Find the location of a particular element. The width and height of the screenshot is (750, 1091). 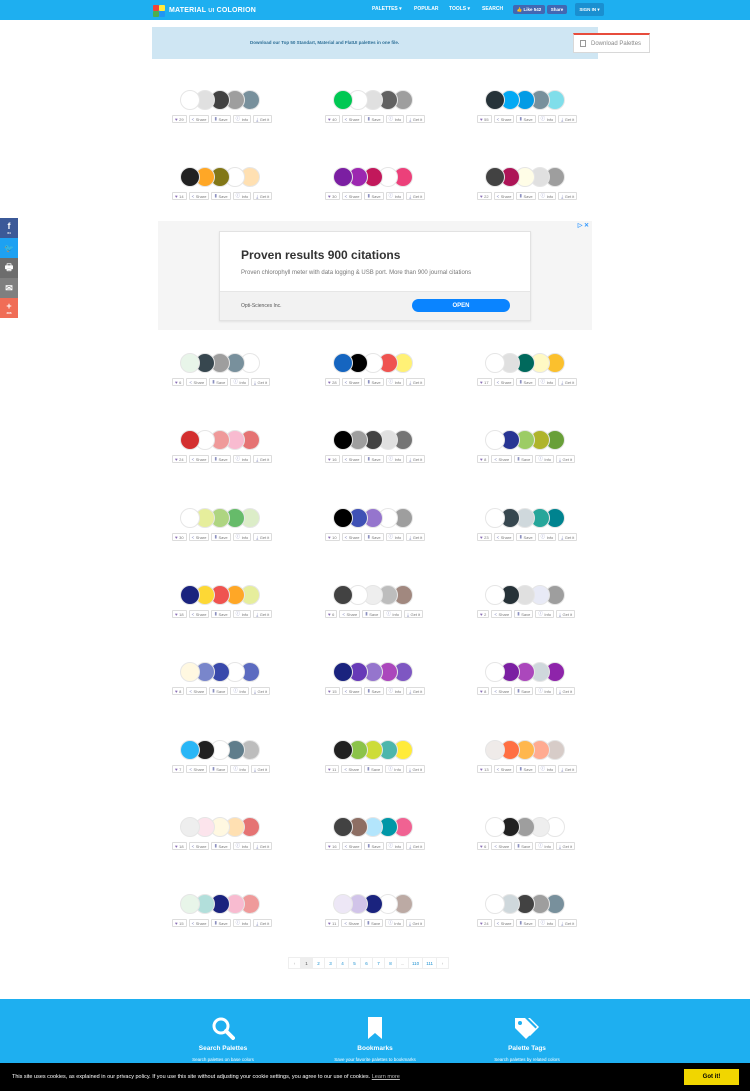

palette-card: ♥ 28 < Share ▮ Save ⓘ Info ⤓ Get it is located at coordinates (380, 378).